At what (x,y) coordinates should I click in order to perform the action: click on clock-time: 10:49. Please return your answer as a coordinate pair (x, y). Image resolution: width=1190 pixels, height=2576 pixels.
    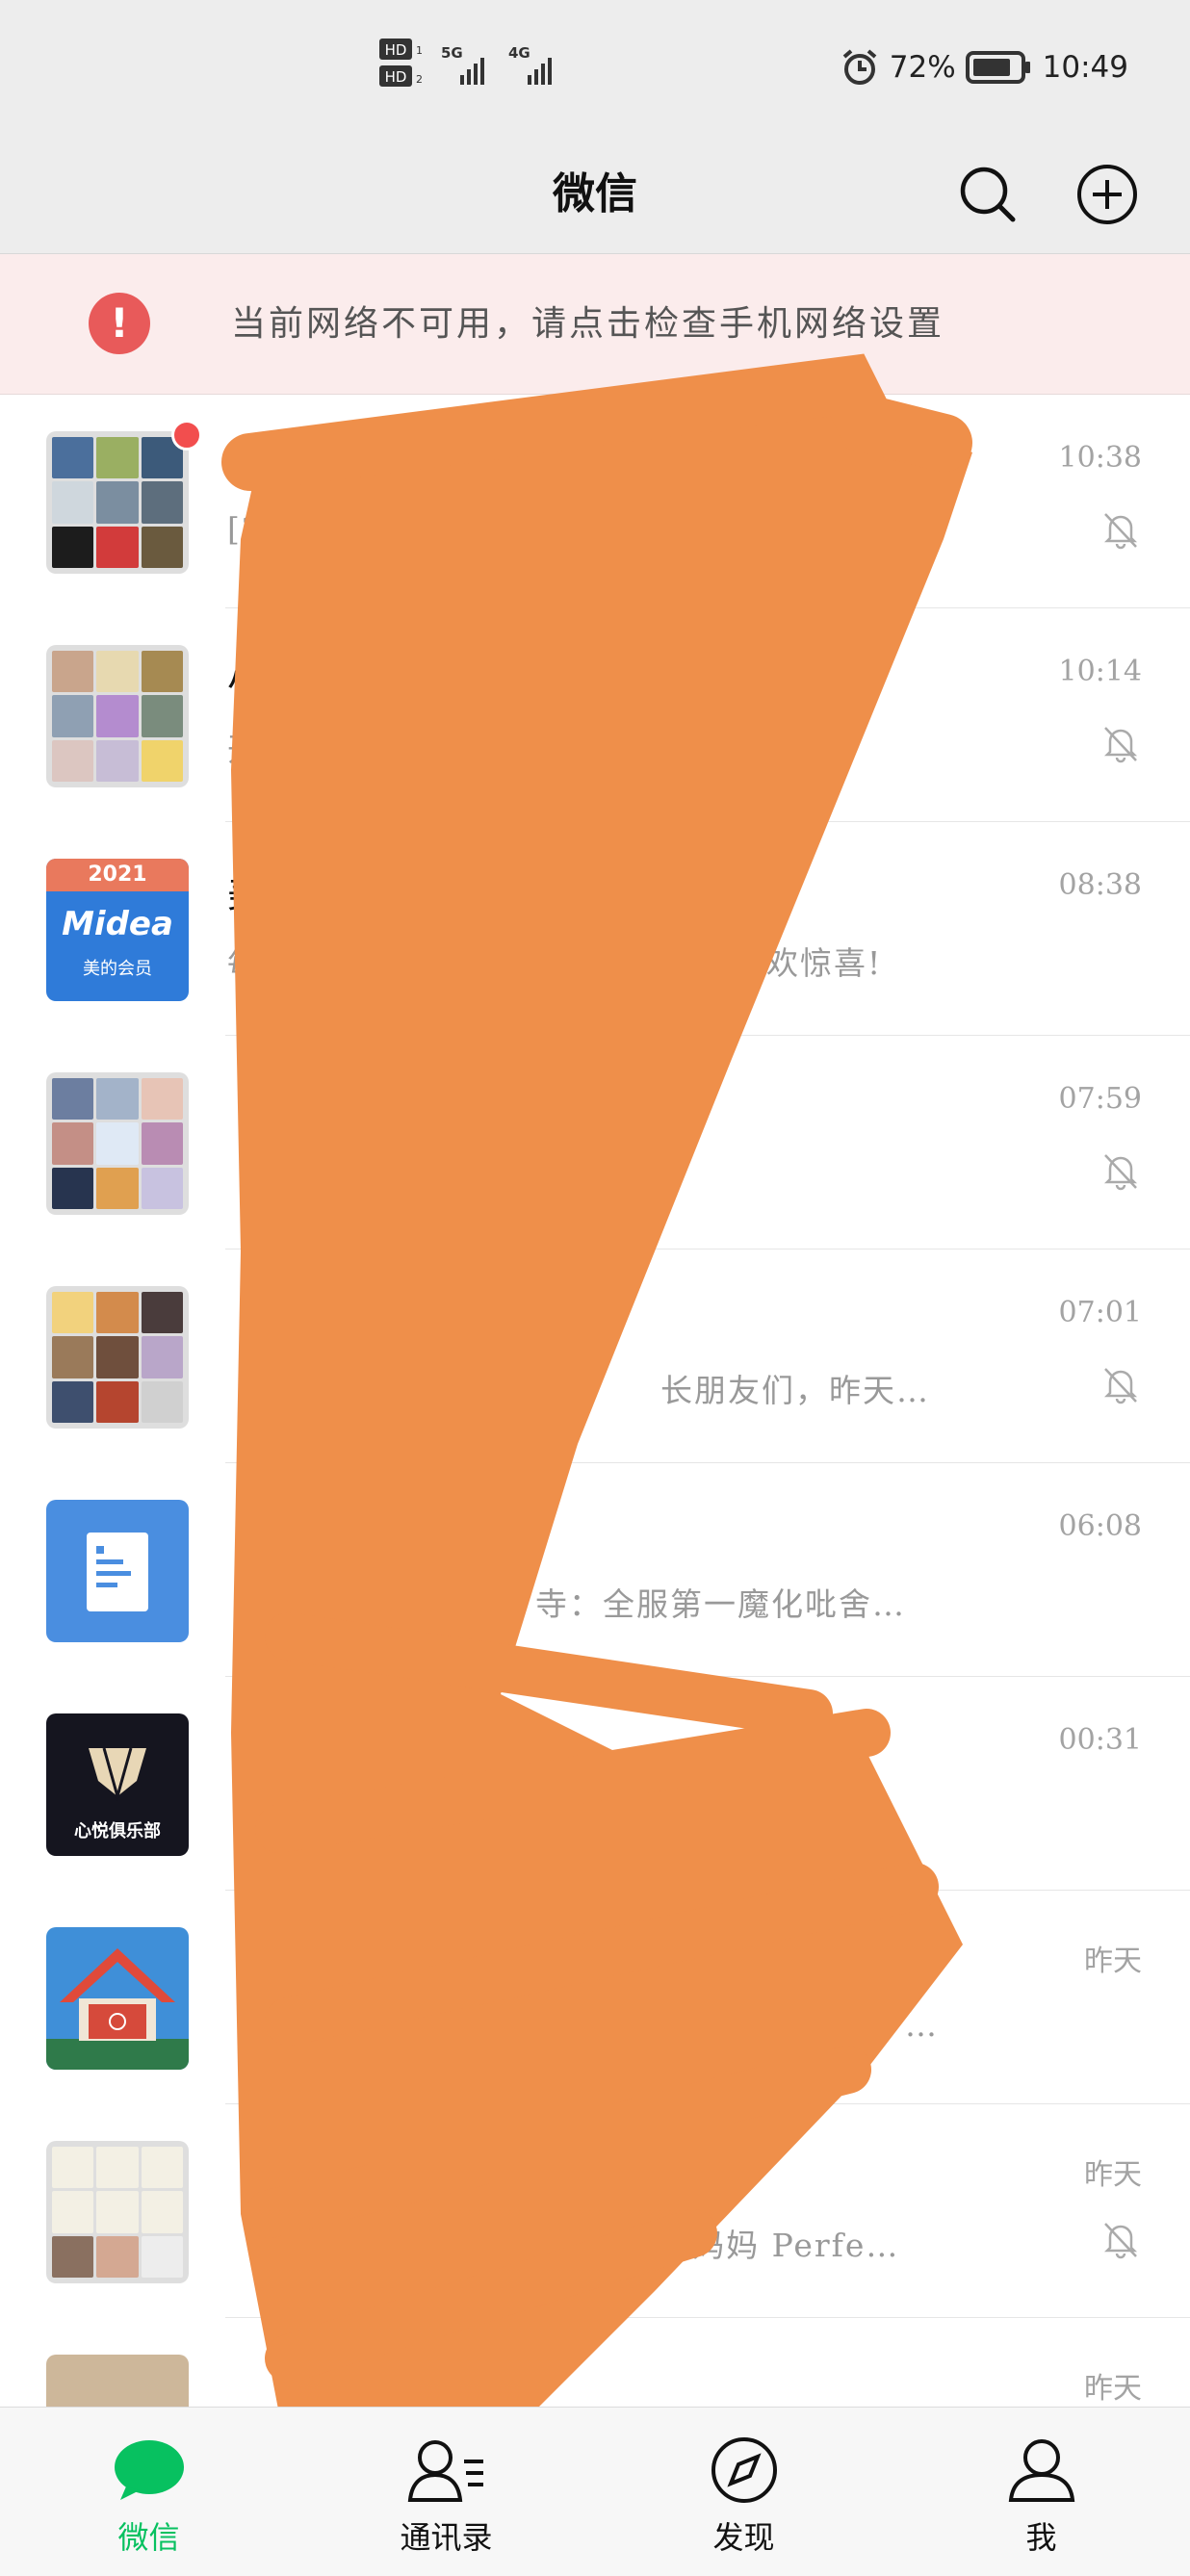
    Looking at the image, I should click on (1085, 67).